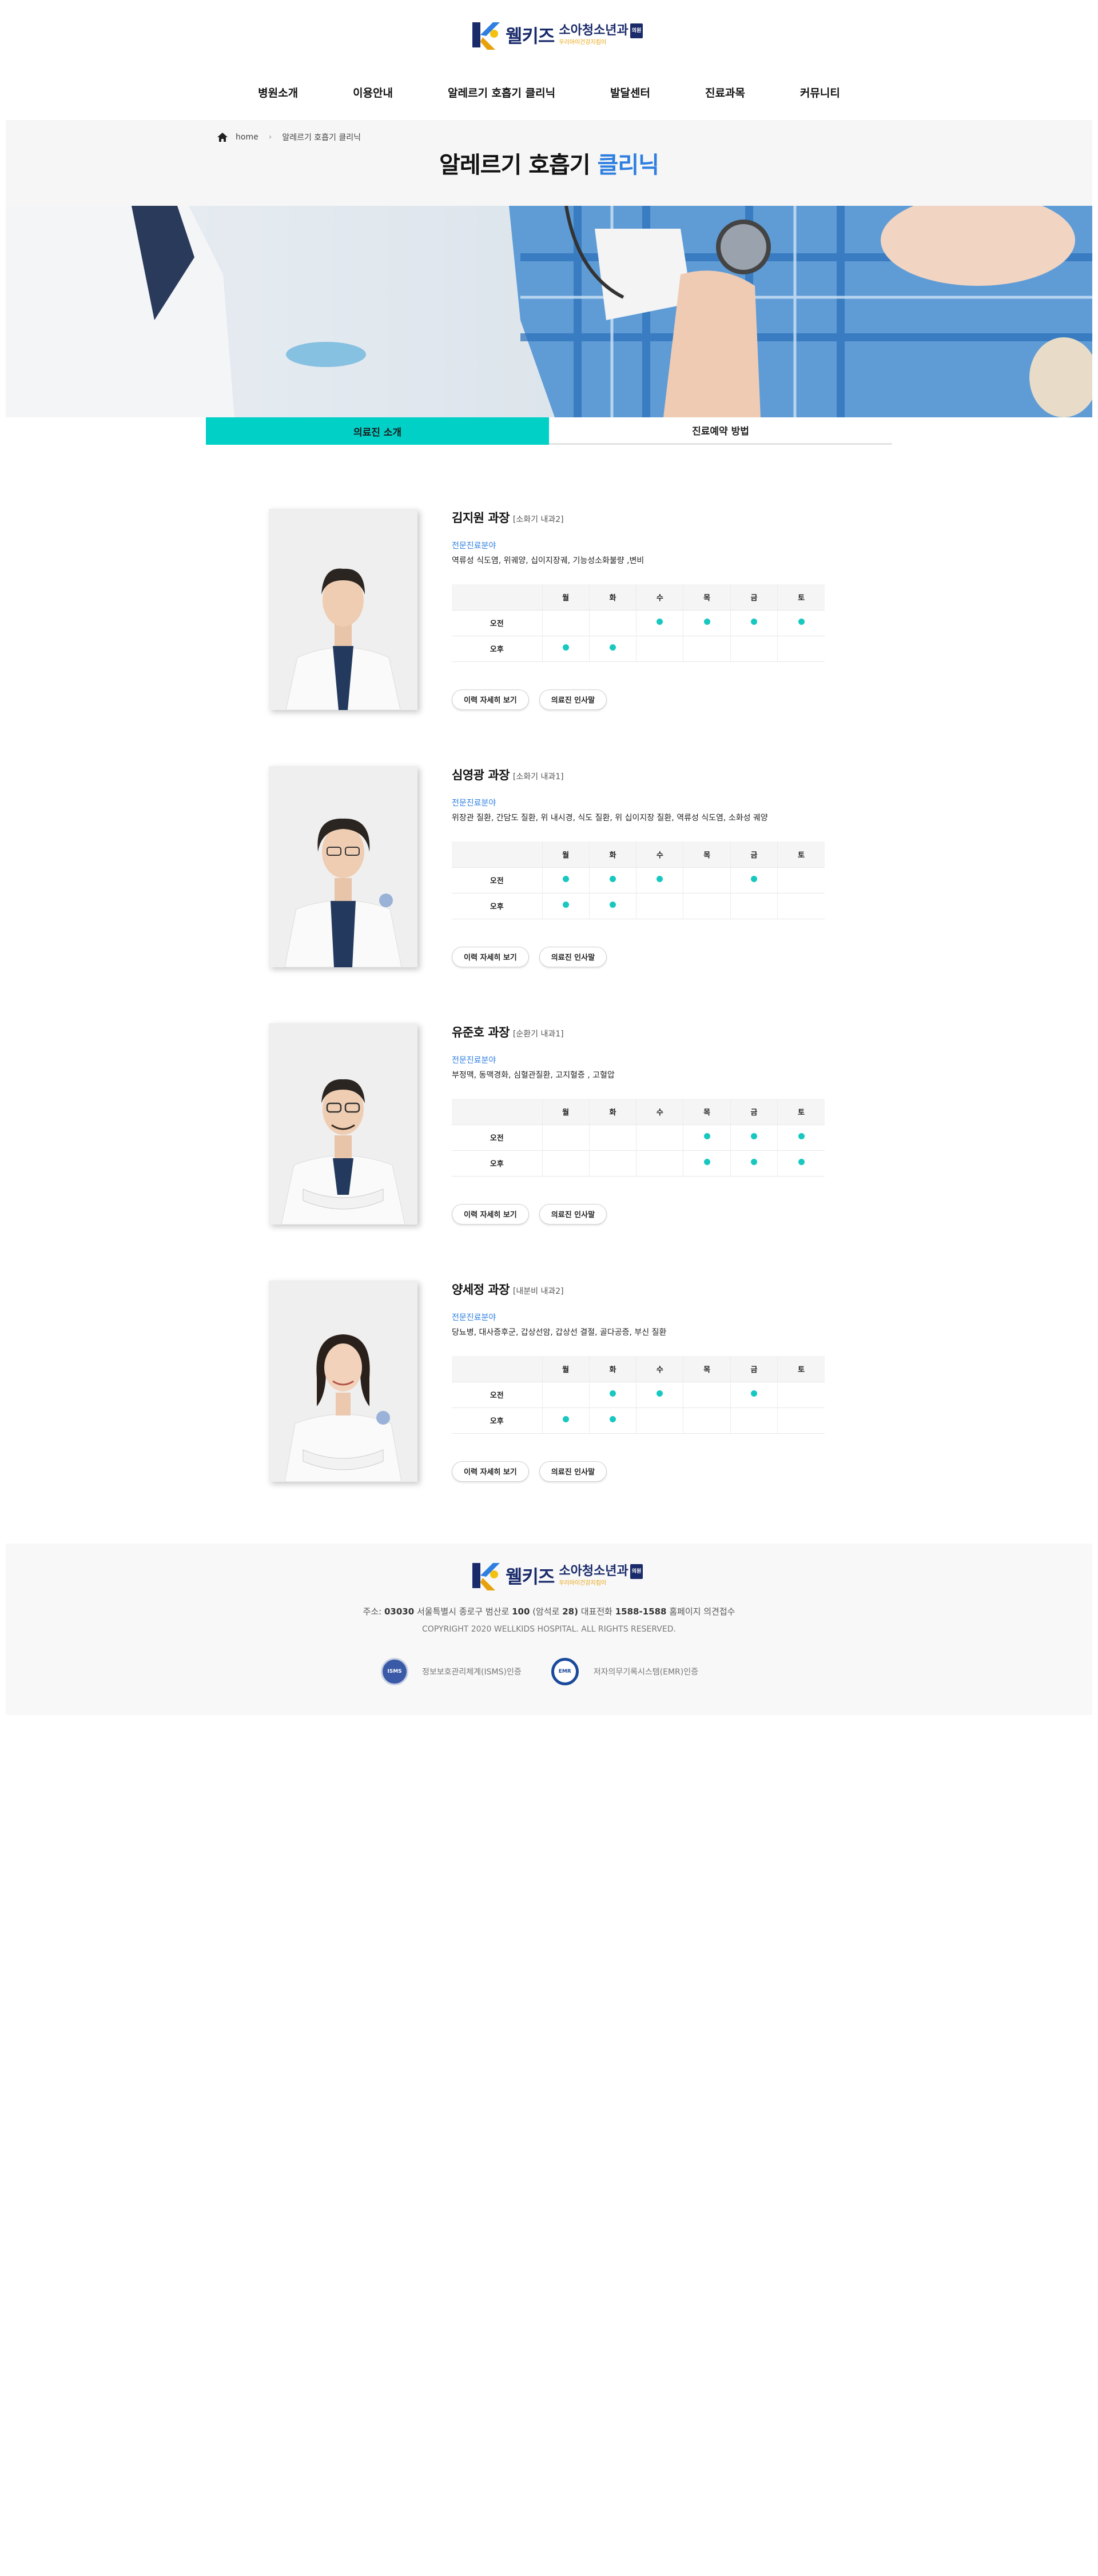 The width and height of the screenshot is (1098, 2576). Describe the element at coordinates (481, 775) in the screenshot. I see `doctor-name: 심영광 과장` at that location.